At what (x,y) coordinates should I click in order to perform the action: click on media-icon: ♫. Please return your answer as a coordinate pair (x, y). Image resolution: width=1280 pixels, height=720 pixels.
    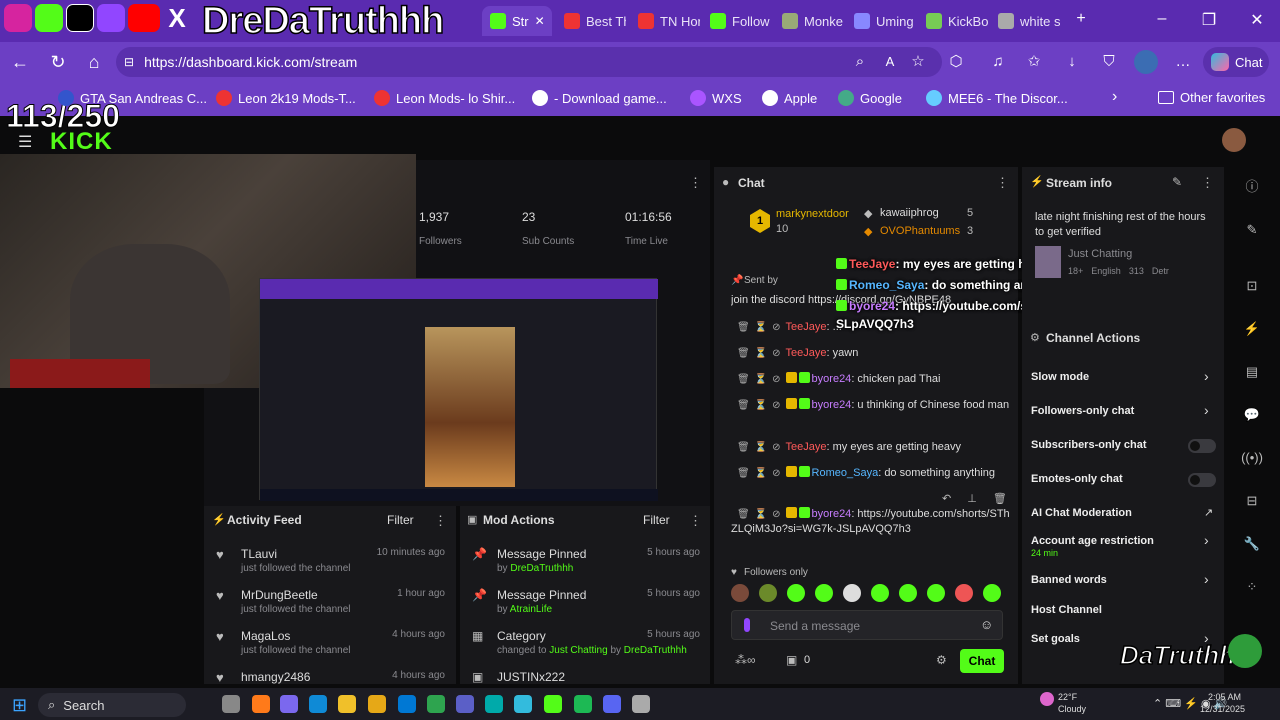
    Looking at the image, I should click on (998, 62).